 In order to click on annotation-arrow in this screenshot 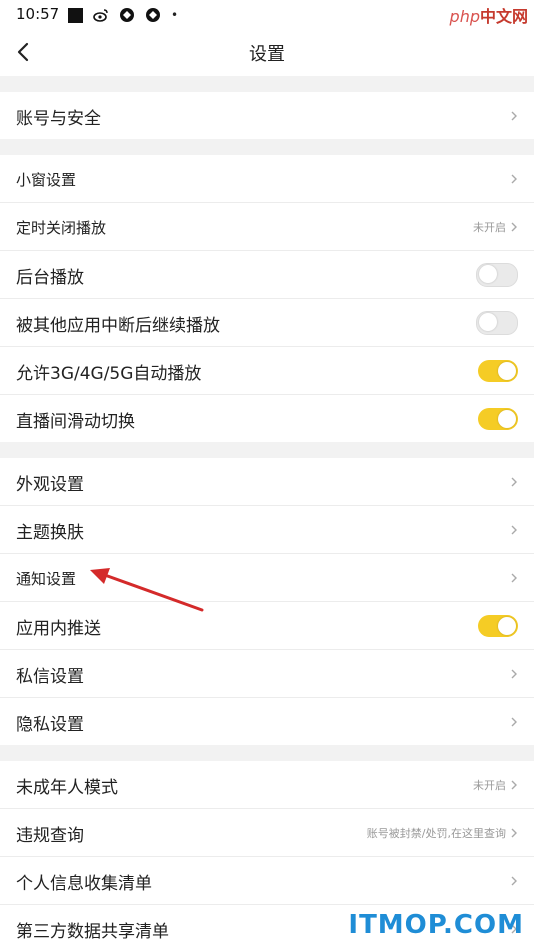, I will do `click(147, 590)`.